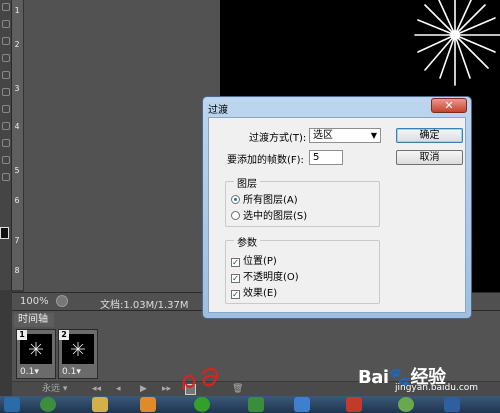 The width and height of the screenshot is (500, 413). I want to click on animation-frame: 1 0.1▾, so click(36, 354).